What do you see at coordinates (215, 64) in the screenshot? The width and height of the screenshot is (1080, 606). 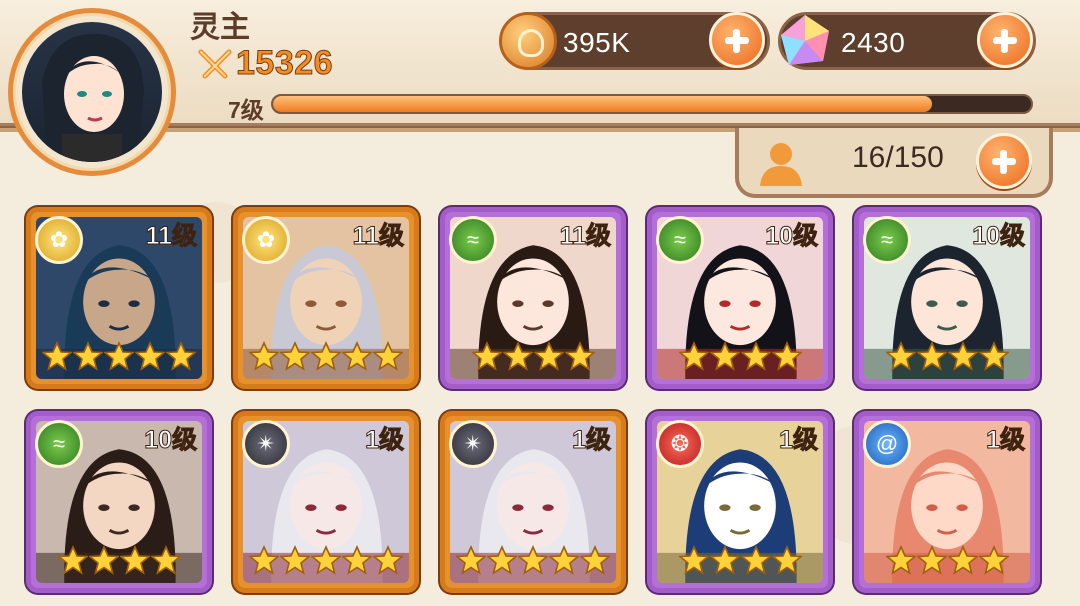 I see `crossed-swords-icon` at bounding box center [215, 64].